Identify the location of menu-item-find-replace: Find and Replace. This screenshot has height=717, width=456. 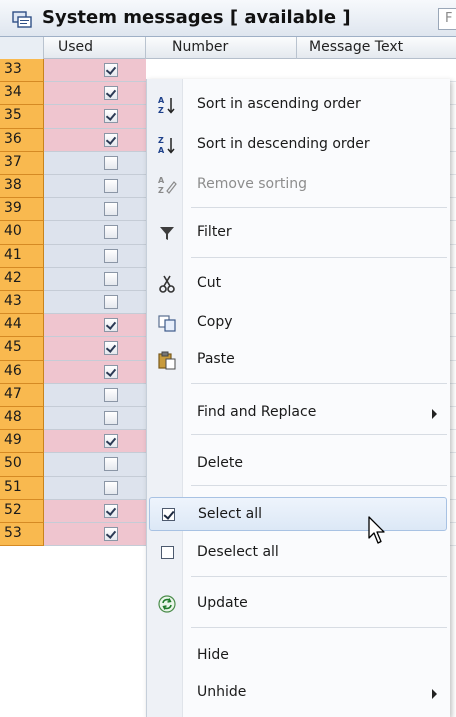
(298, 413).